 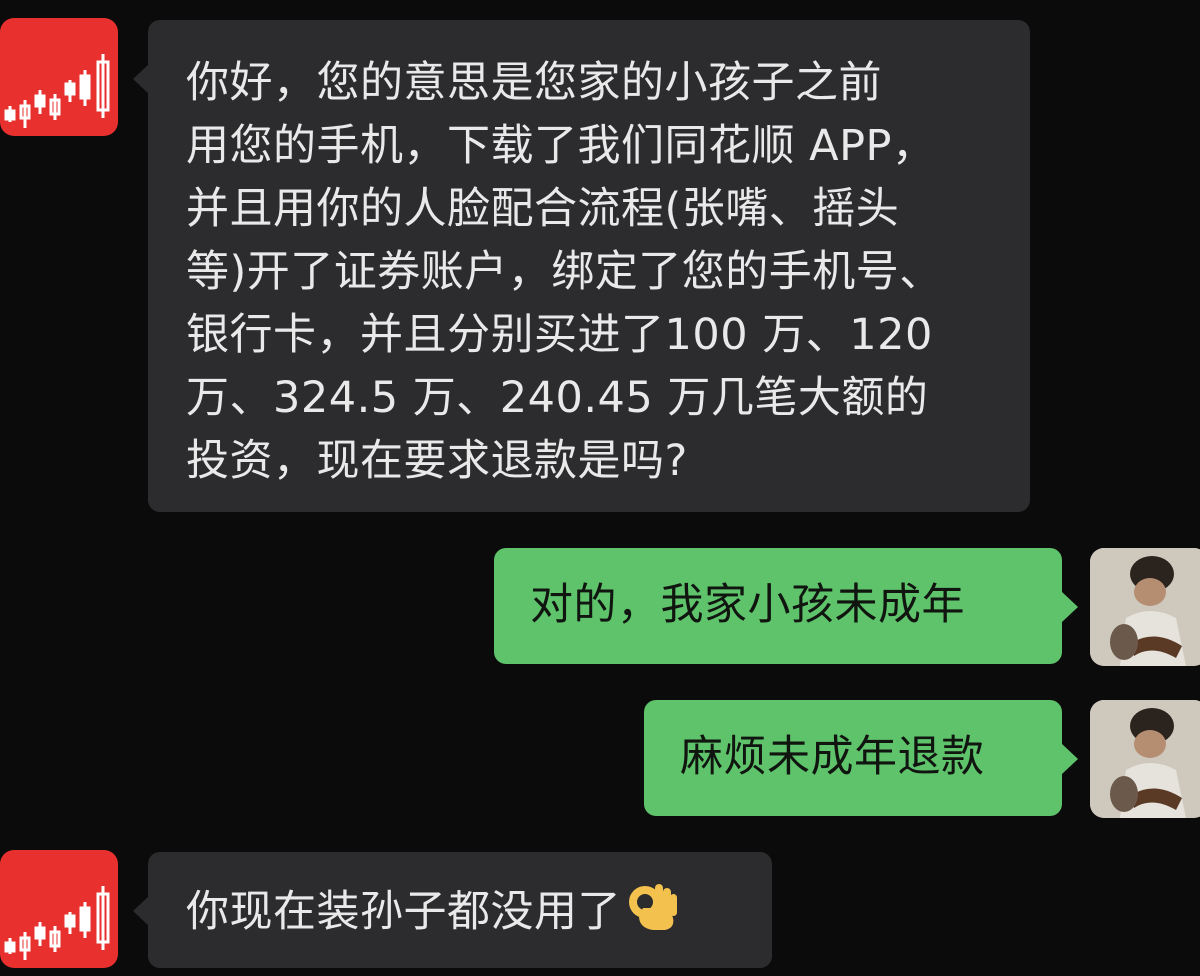 What do you see at coordinates (564, 272) in the screenshot?
I see `message-line: 等)开了证券账户，绑定了您的手机号、` at bounding box center [564, 272].